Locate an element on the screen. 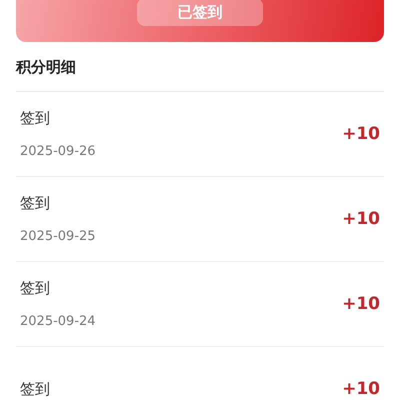  record-date: 2025-09-24 is located at coordinates (58, 321).